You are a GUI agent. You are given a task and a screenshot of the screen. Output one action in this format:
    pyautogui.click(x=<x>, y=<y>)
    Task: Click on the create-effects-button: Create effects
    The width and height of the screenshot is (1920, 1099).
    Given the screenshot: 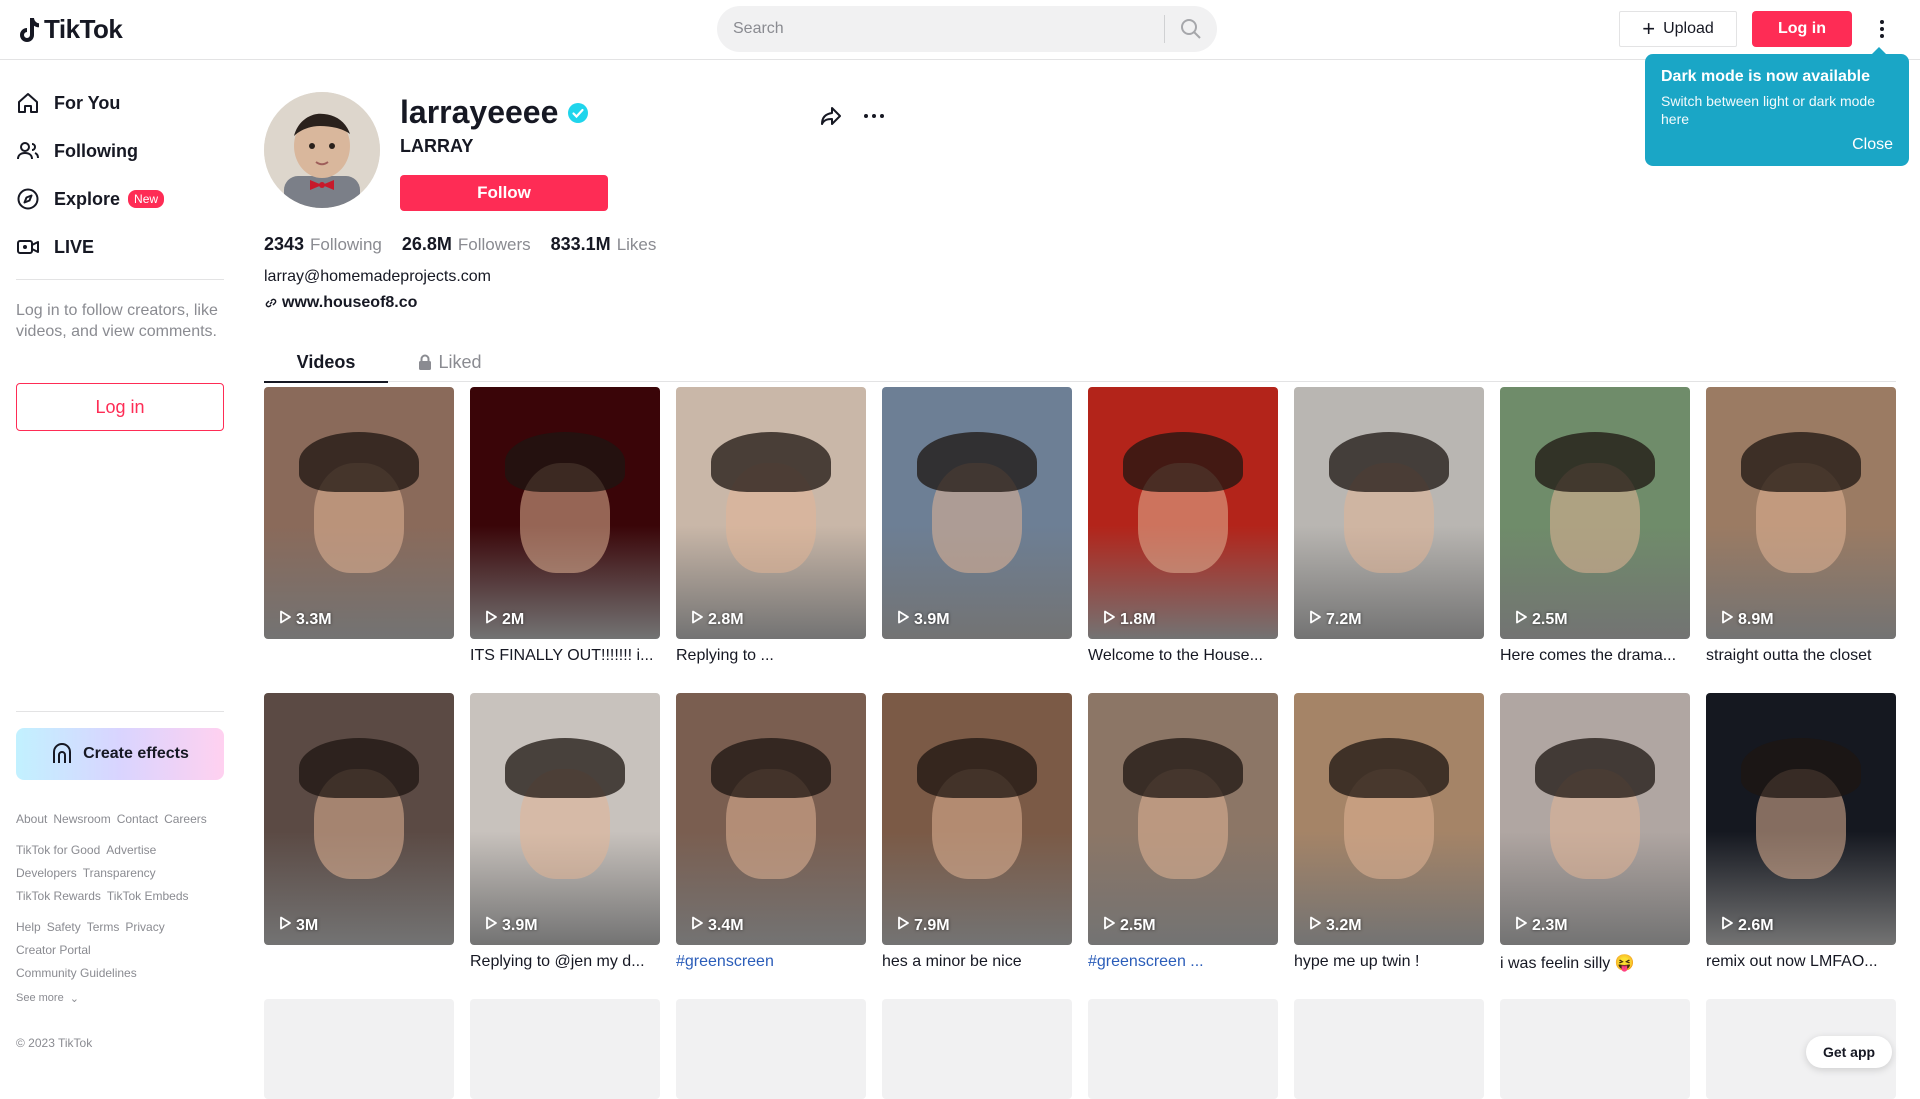 What is the action you would take?
    pyautogui.click(x=120, y=754)
    